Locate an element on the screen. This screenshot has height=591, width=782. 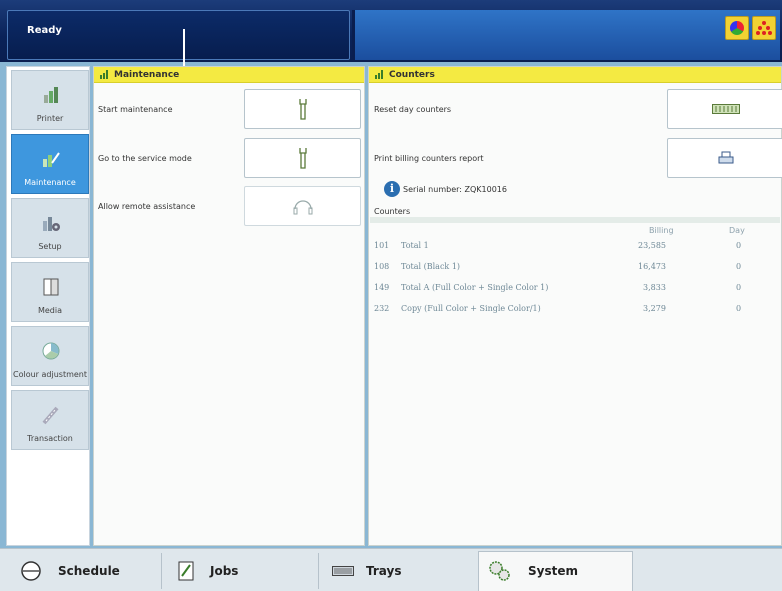
setup-icon is located at coordinates (51, 224).